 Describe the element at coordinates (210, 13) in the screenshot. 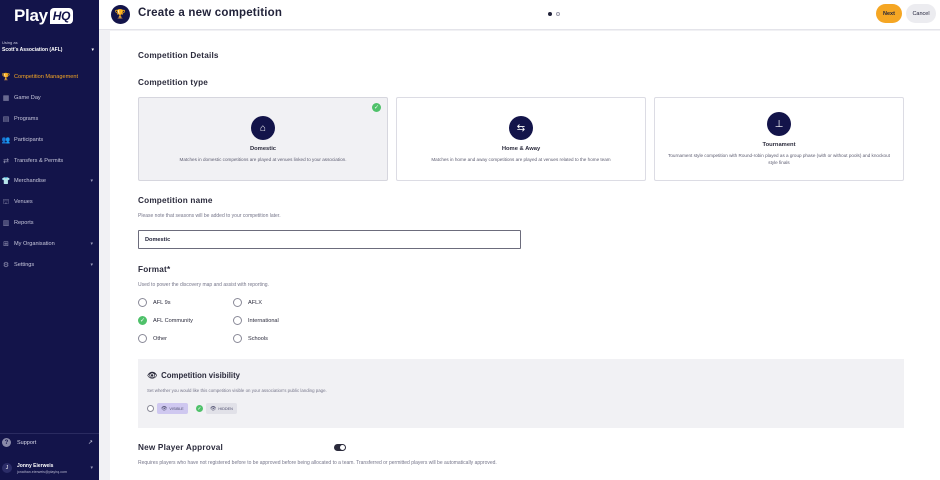

I see `page-title: Create a new competition` at that location.